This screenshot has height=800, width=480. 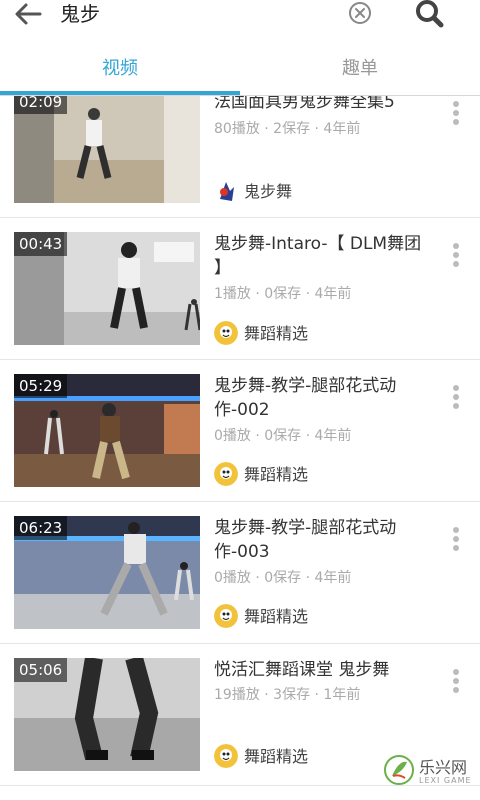 I want to click on video-thumbnail: 06:23, so click(x=107, y=572).